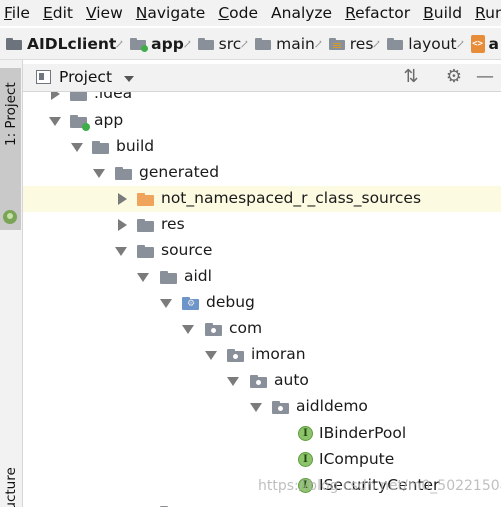  I want to click on breadcrumb-item-app: app, so click(155, 44).